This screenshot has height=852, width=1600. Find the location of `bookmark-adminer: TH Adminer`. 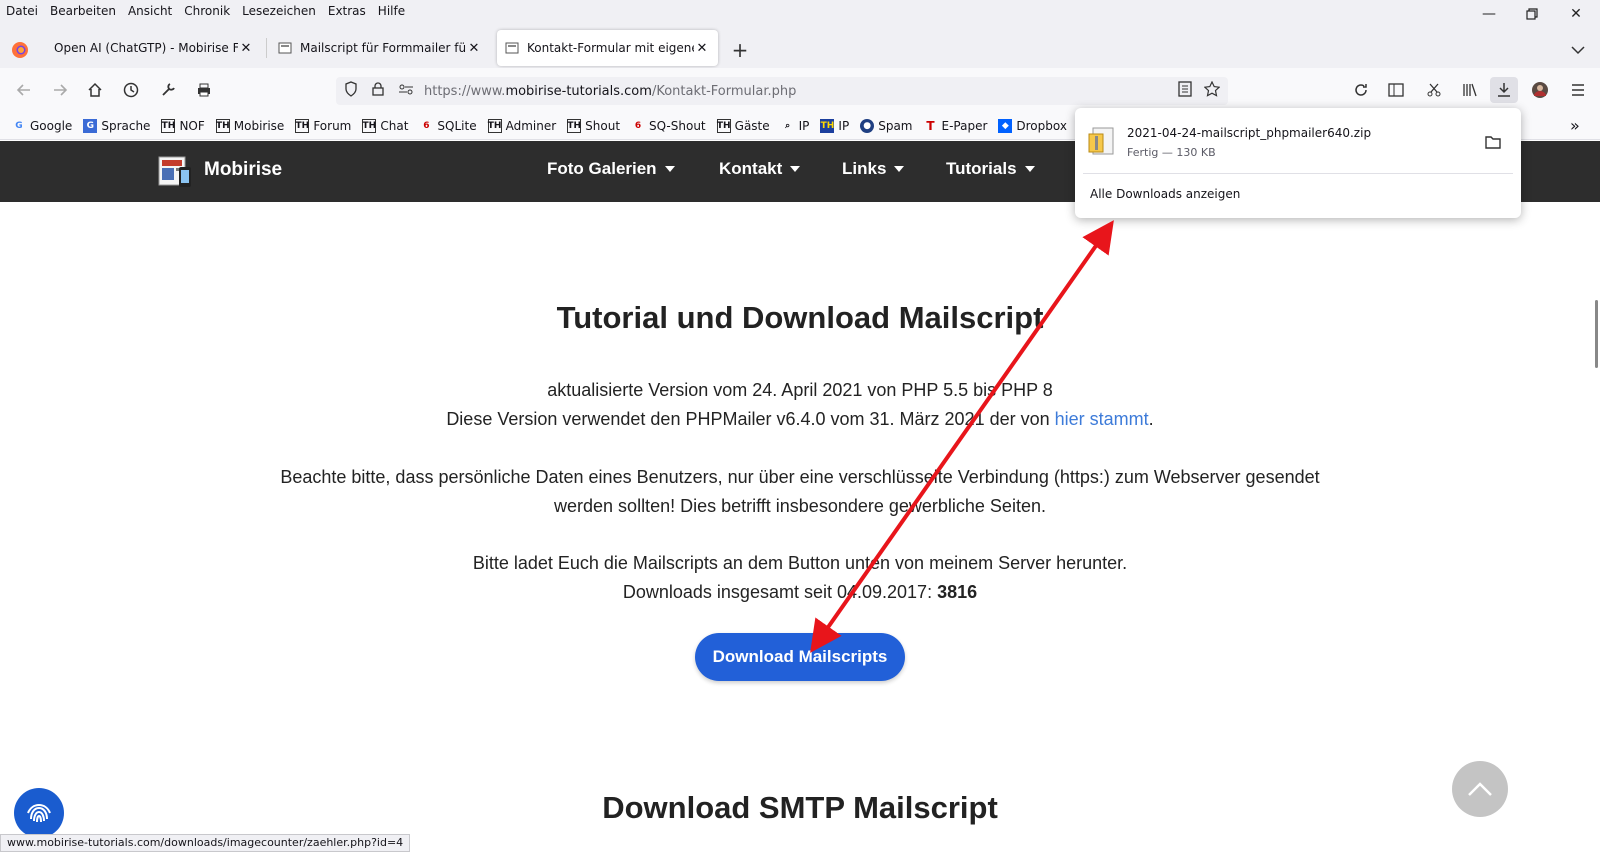

bookmark-adminer: TH Adminer is located at coordinates (521, 125).